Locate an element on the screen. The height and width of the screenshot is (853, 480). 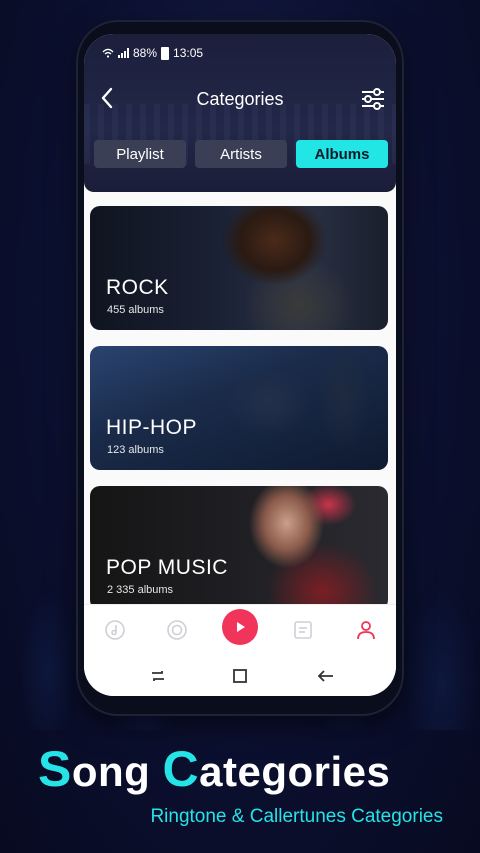
wifi-icon is located at coordinates (108, 53).